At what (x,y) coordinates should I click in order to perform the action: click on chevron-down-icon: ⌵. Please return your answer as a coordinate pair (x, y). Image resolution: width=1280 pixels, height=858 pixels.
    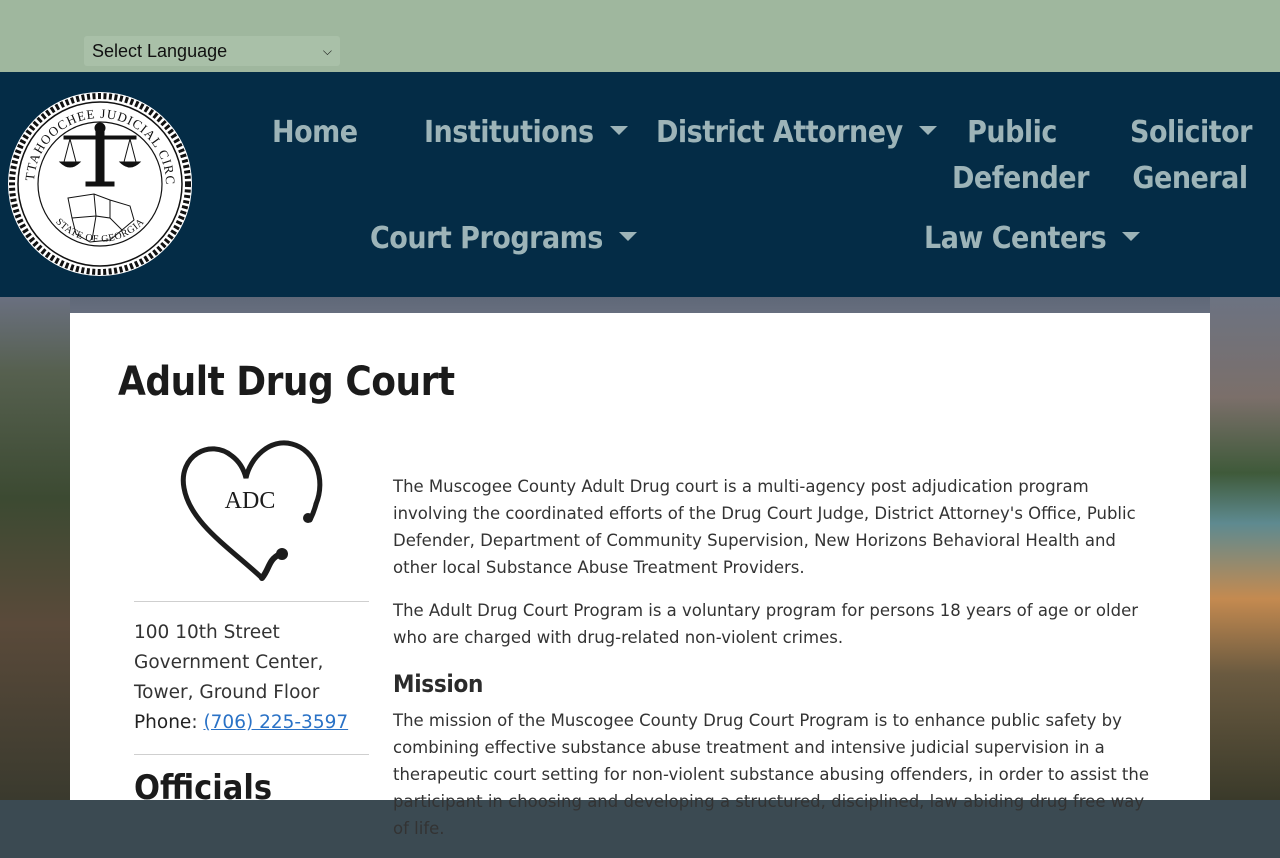
    Looking at the image, I should click on (327, 50).